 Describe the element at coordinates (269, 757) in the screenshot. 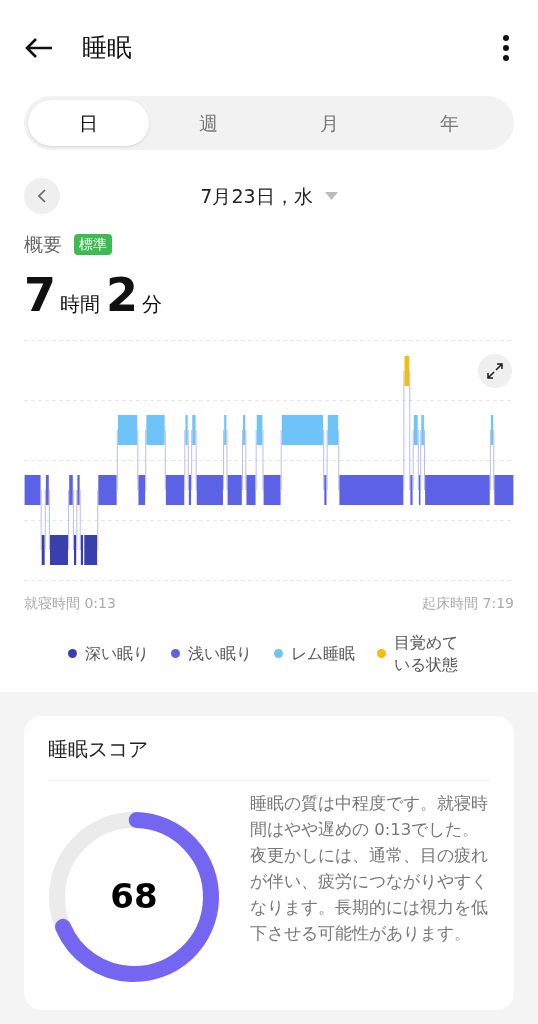

I see `card-title: 睡眠スコア` at that location.